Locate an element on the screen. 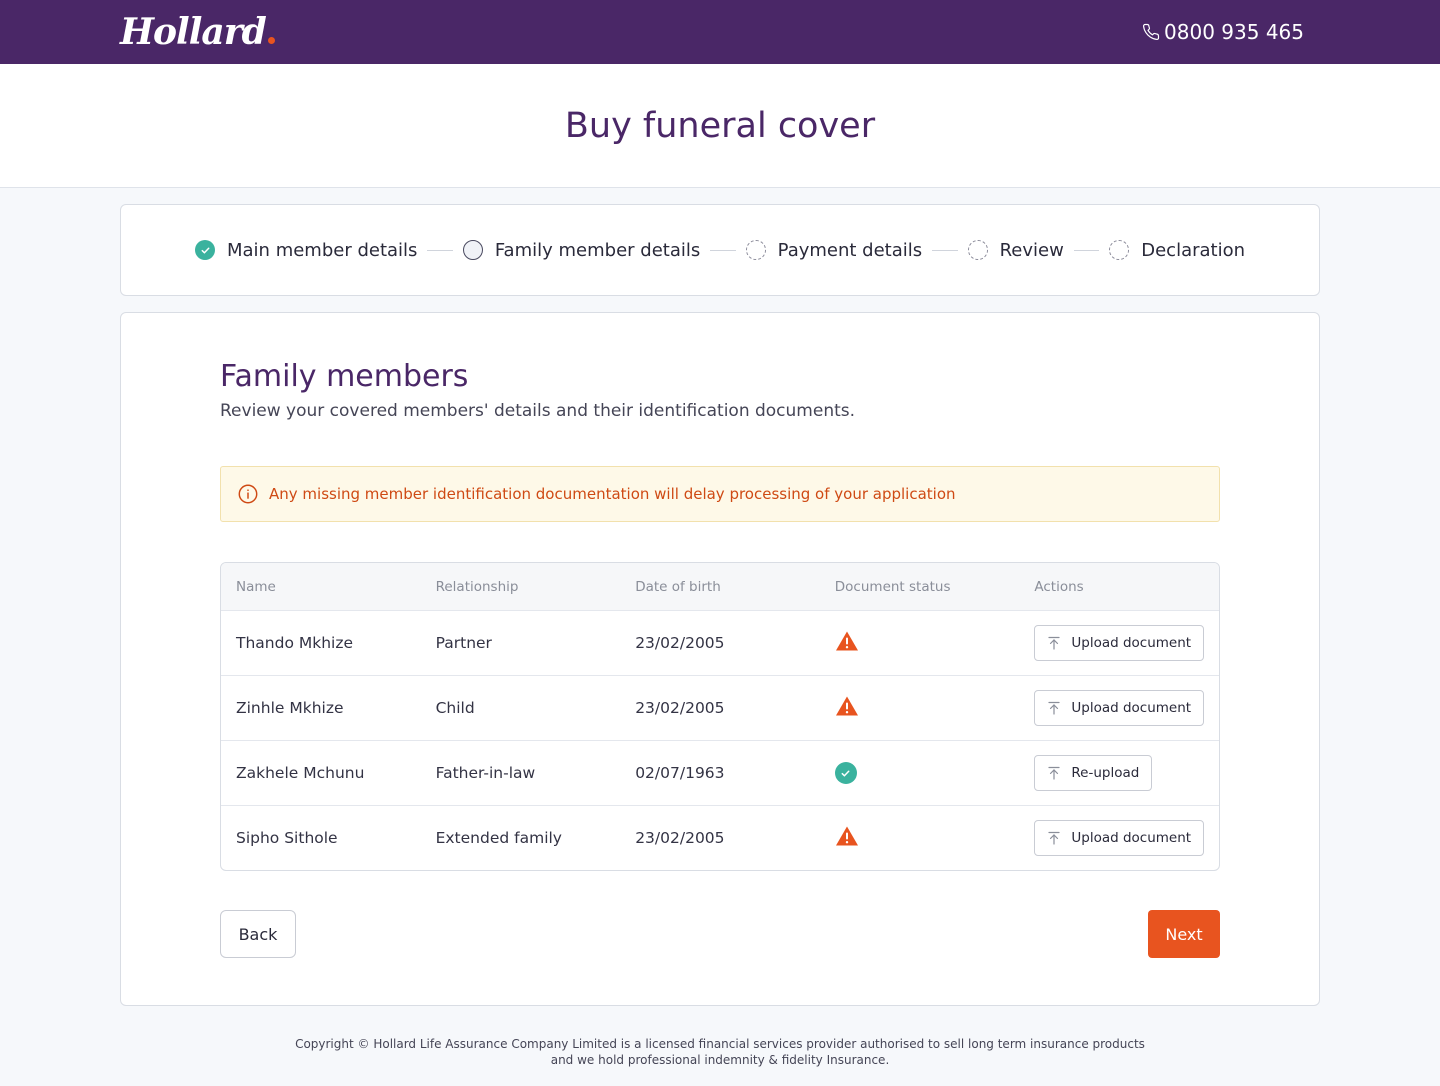 The width and height of the screenshot is (1440, 1086). step-family-member-details: Family member details is located at coordinates (581, 250).